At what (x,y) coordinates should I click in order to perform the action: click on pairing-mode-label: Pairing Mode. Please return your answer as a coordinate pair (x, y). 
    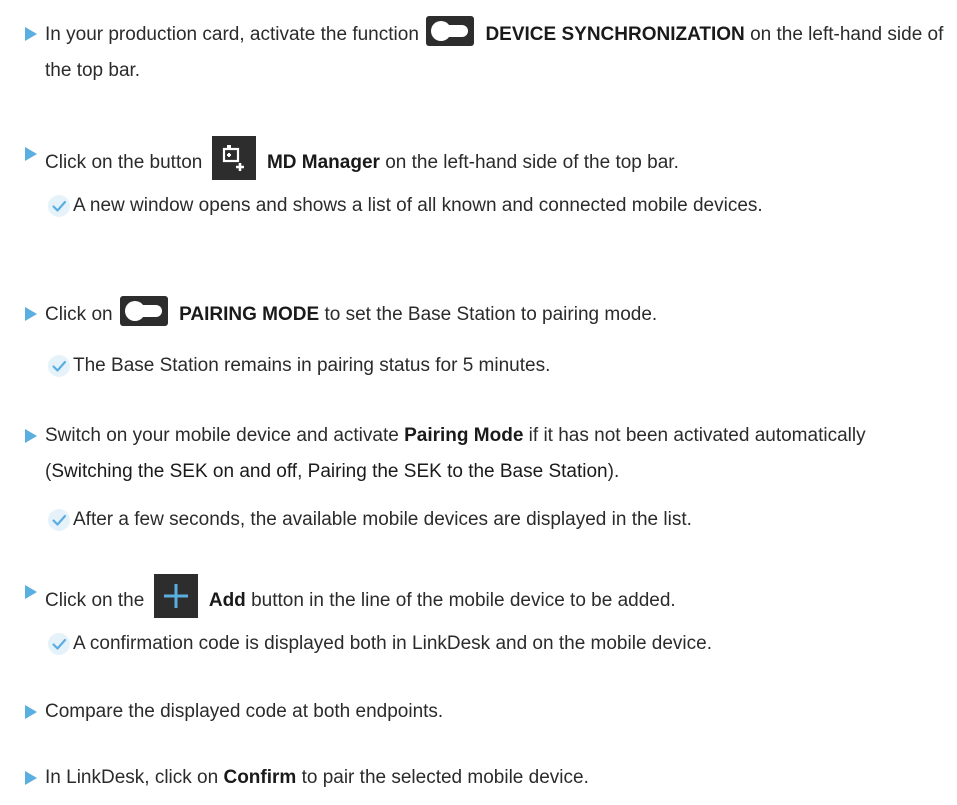
    Looking at the image, I should click on (464, 435).